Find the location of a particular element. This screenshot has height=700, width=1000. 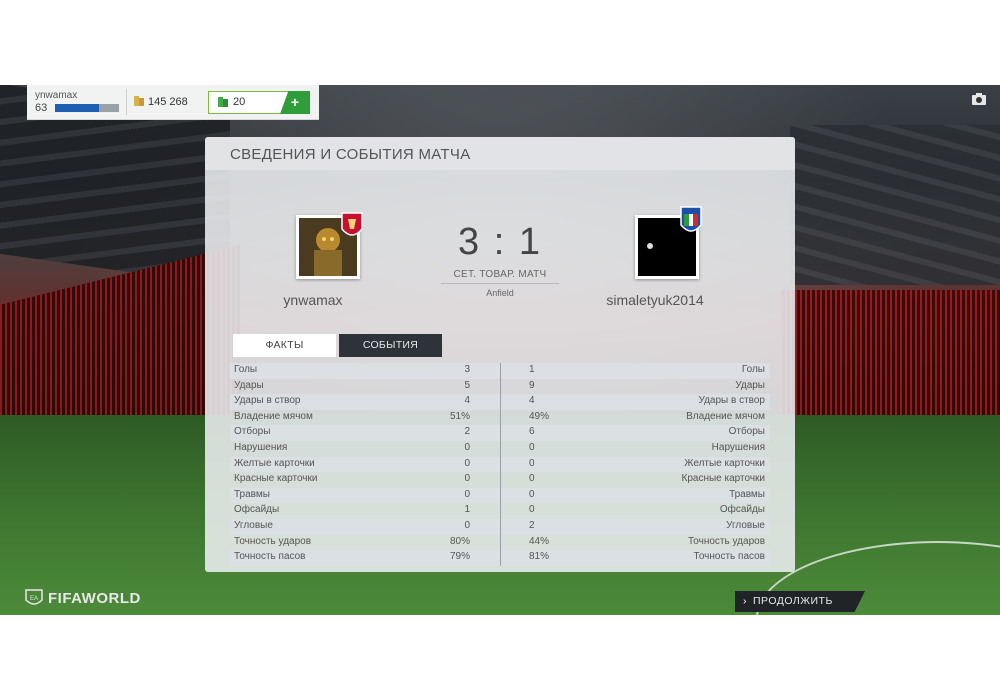

away-team-name: simaletyuk2014 is located at coordinates (655, 300).